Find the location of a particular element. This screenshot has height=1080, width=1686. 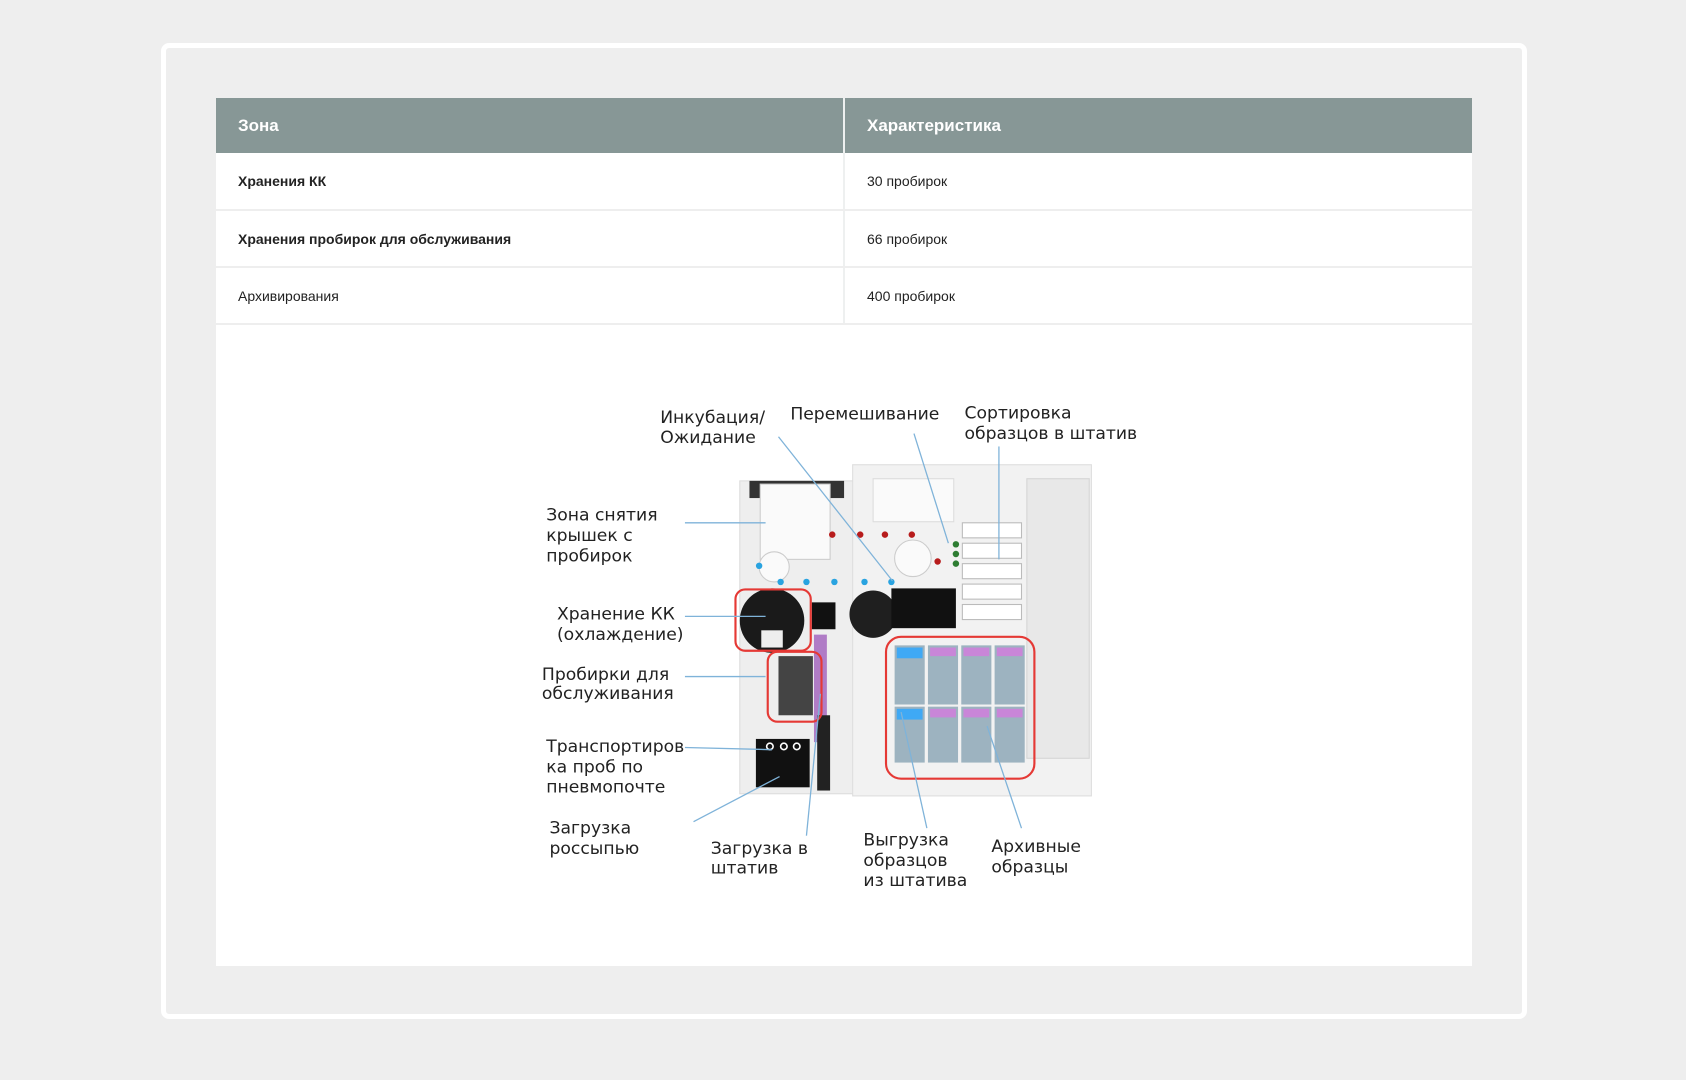

table-row: Архивирования 400 пробирок is located at coordinates (844, 296).